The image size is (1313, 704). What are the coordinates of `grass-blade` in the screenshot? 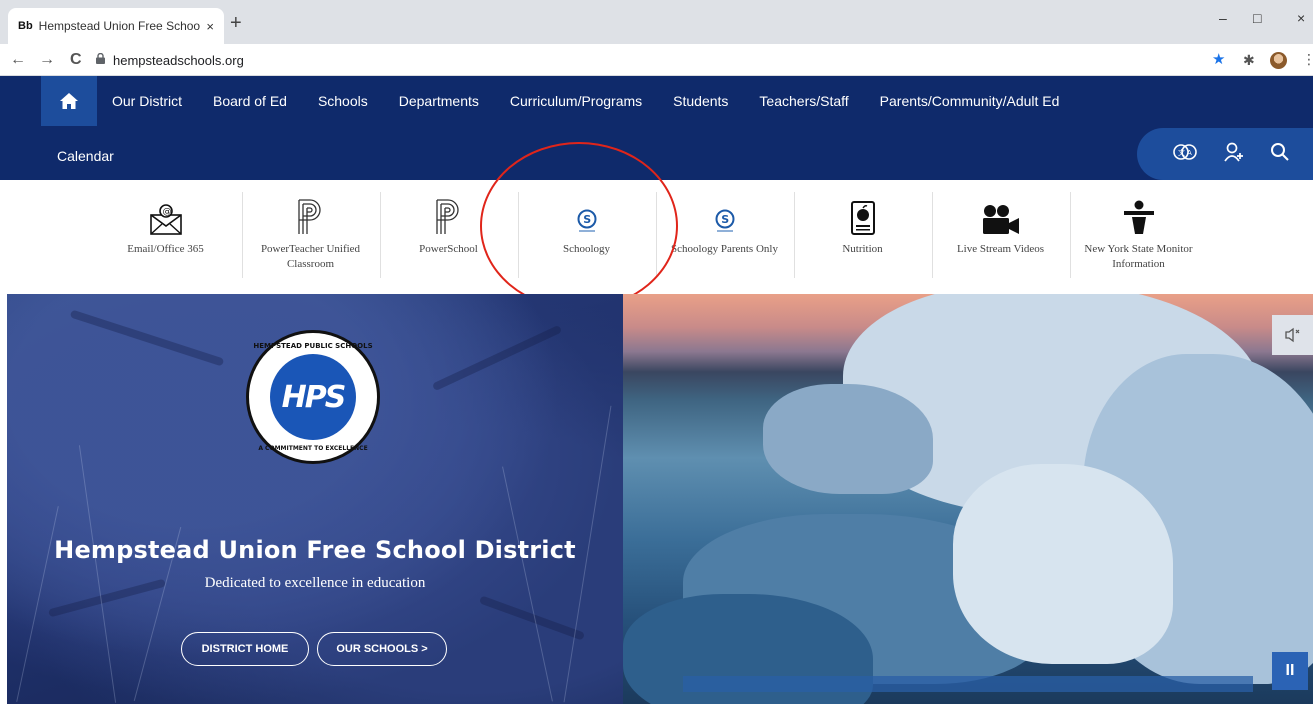 It's located at (97, 574).